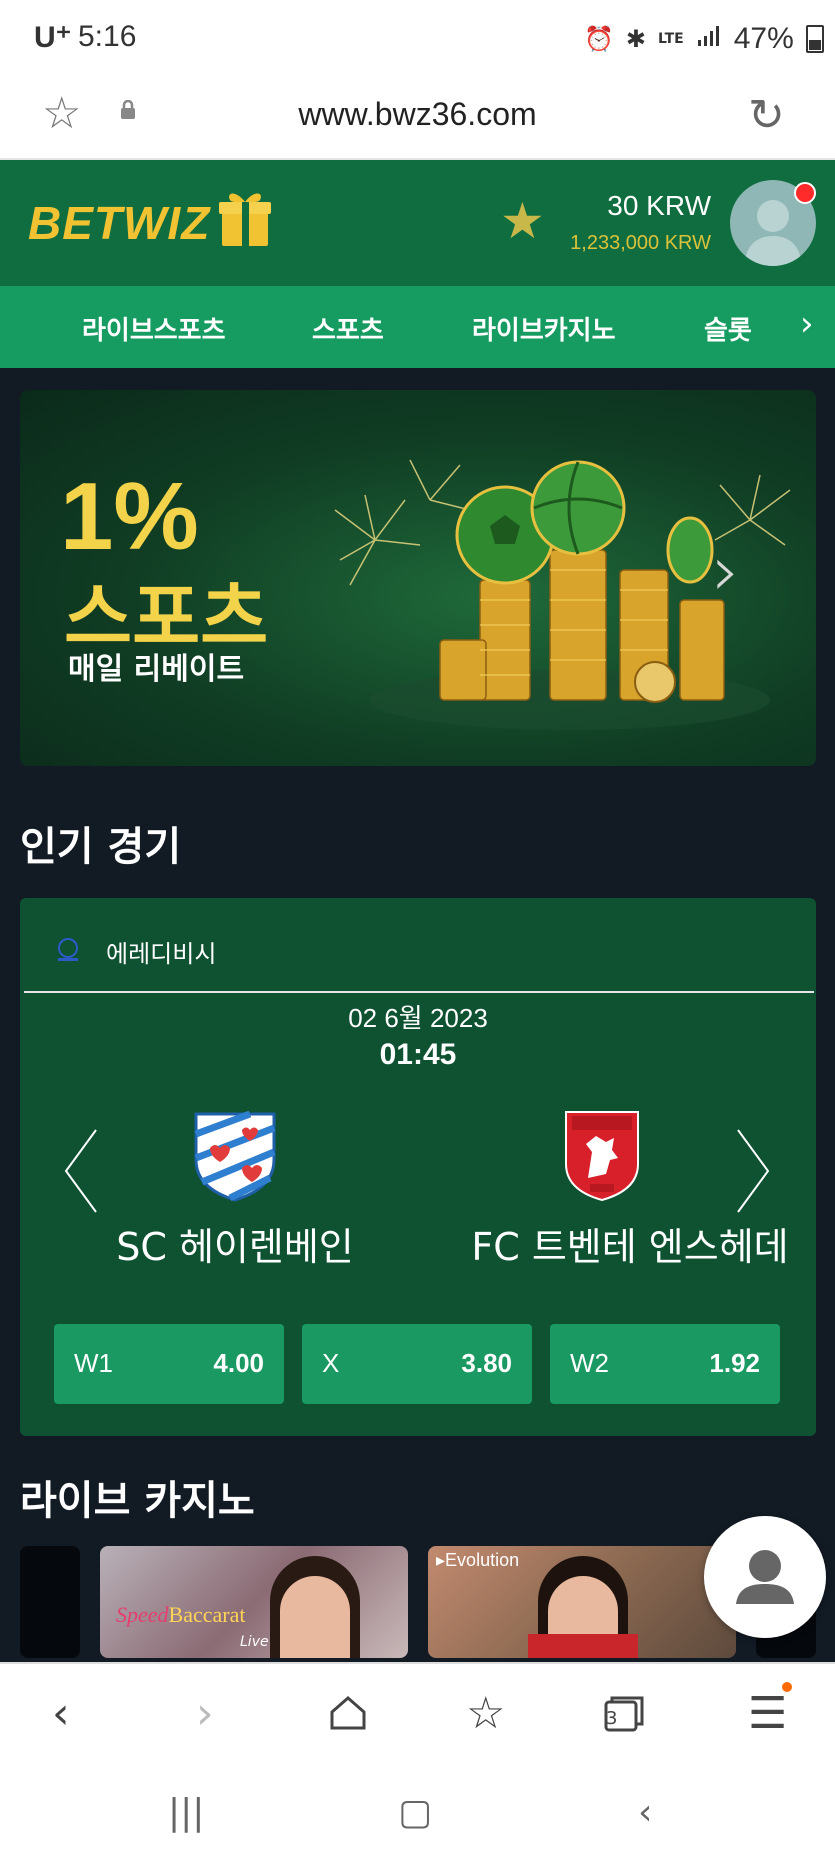 This screenshot has height=1858, width=835. Describe the element at coordinates (254, 1642) in the screenshot. I see `game-tag: Live` at that location.